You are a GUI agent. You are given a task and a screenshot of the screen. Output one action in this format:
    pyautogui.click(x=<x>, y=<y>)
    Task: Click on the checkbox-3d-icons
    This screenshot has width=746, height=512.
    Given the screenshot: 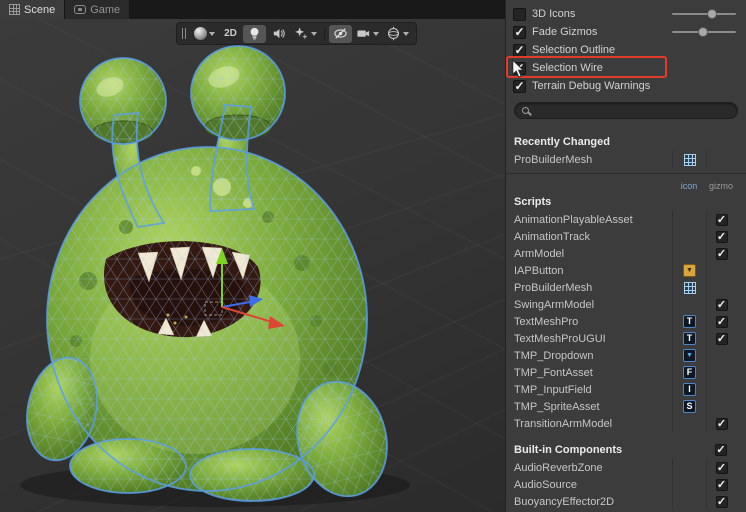 What is the action you would take?
    pyautogui.click(x=519, y=14)
    